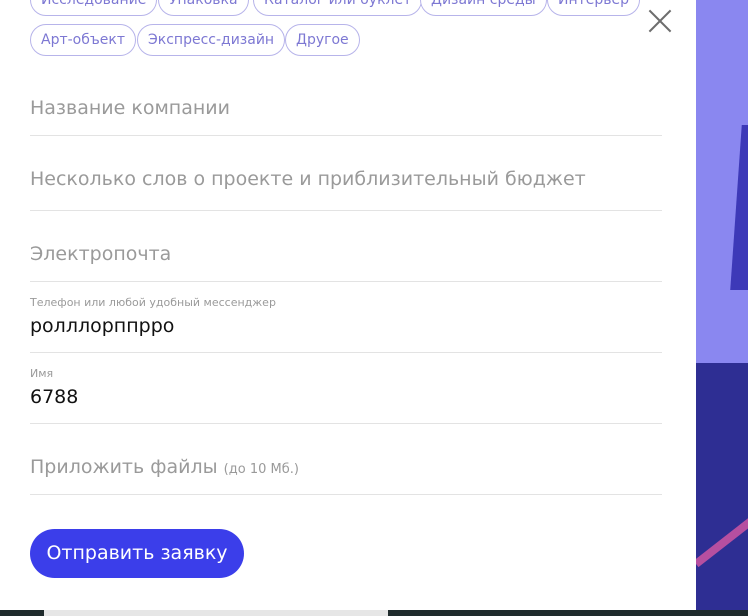 This screenshot has height=616, width=748. What do you see at coordinates (102, 326) in the screenshot?
I see `phone-value: ролллорппрро` at bounding box center [102, 326].